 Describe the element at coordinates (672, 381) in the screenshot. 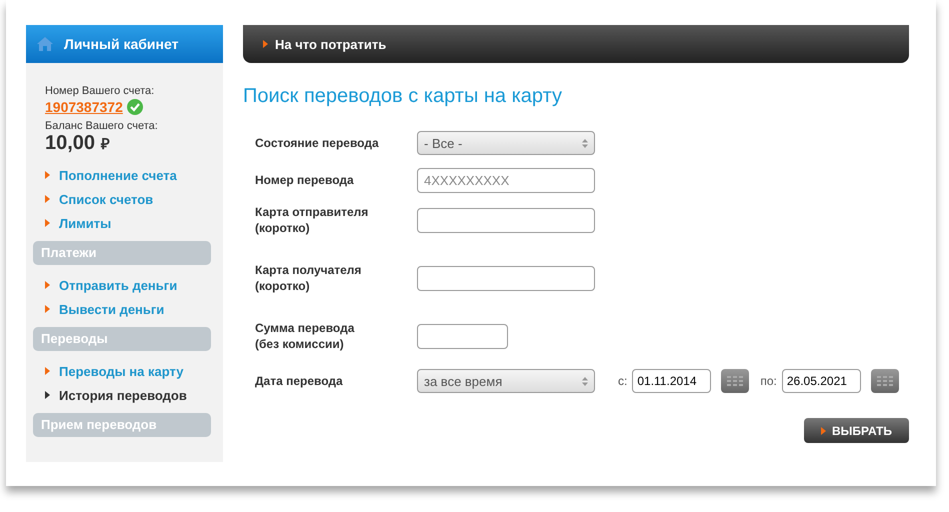

I see `date-from-field: 01.11.2014` at that location.